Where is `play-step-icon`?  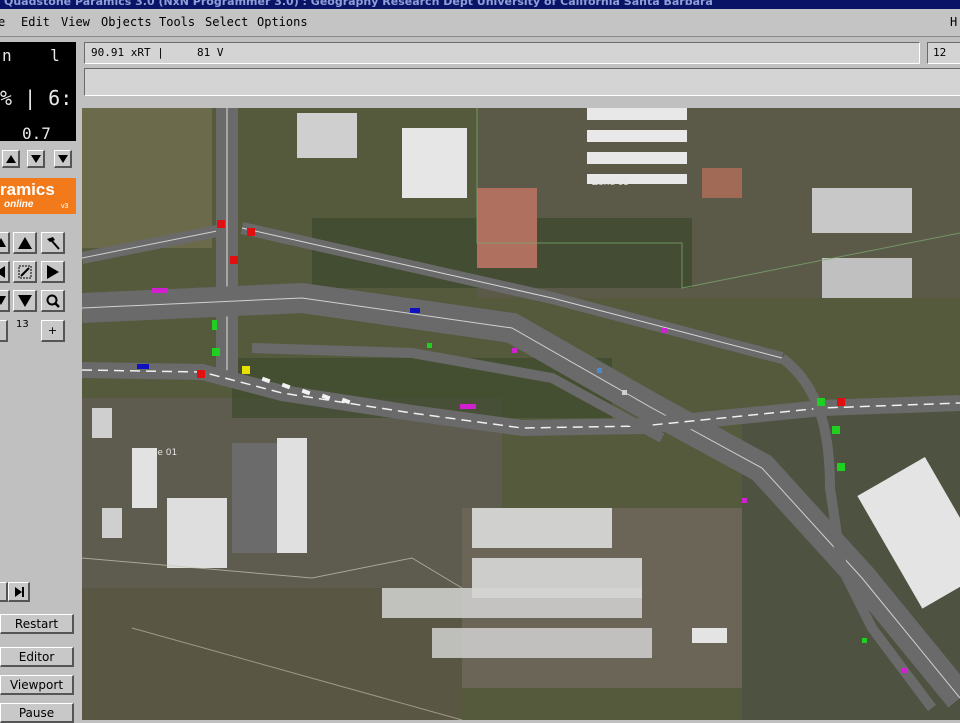 play-step-icon is located at coordinates (19, 591).